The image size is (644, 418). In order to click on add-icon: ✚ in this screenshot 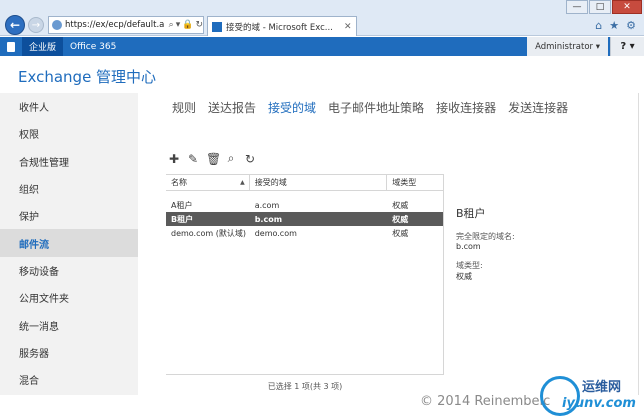, I will do `click(174, 159)`.